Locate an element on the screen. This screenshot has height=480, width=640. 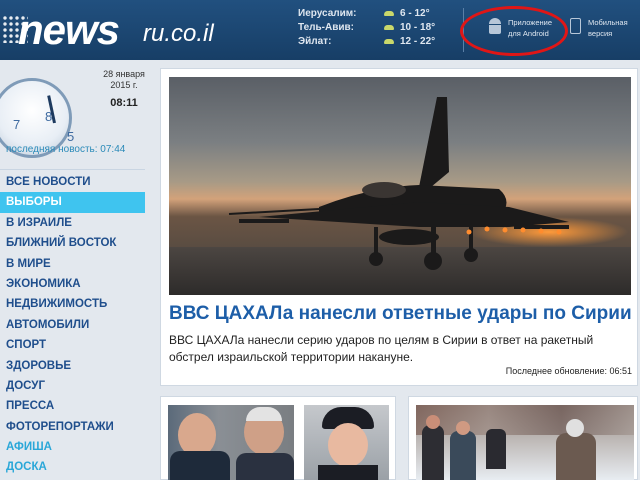
clock-number: 5 is located at coordinates (71, 136).